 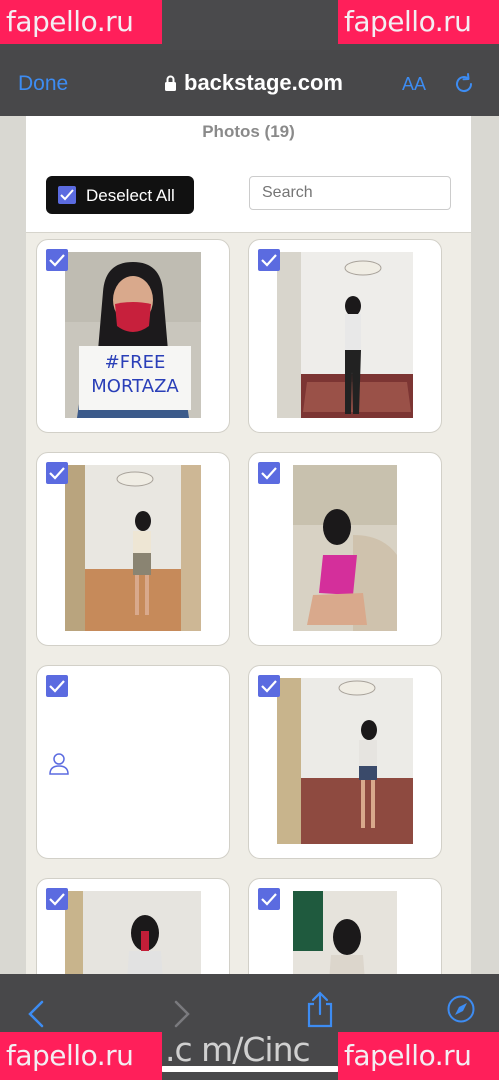 I want to click on url-field: backstage.com, so click(x=263, y=83).